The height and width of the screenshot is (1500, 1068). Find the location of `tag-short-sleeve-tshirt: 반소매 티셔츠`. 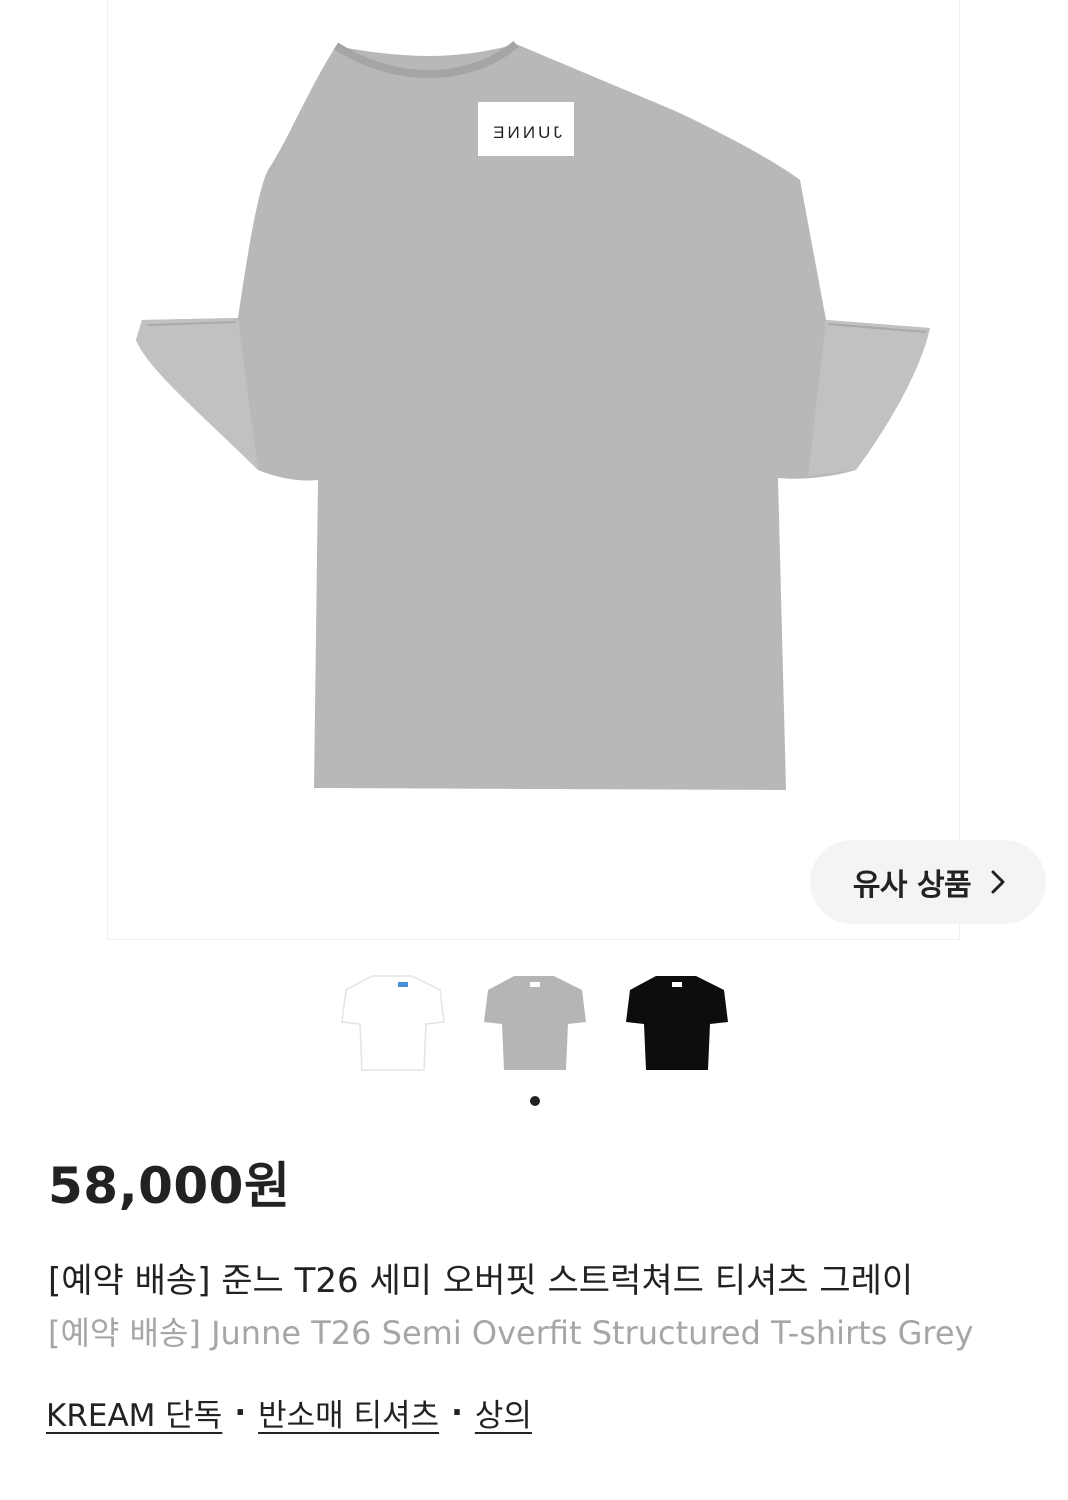

tag-short-sleeve-tshirt: 반소매 티셔츠 is located at coordinates (348, 1412).